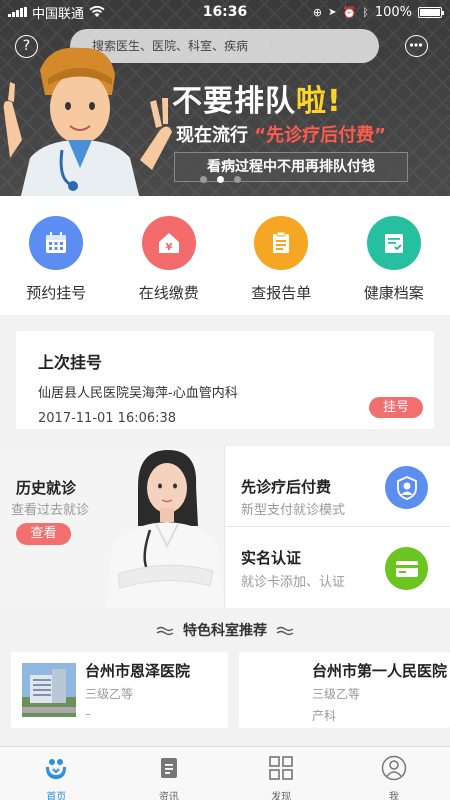 The height and width of the screenshot is (800, 450). What do you see at coordinates (337, 486) in the screenshot?
I see `feature-pay-later: 先诊疗后付费 新型支付就诊模式` at bounding box center [337, 486].